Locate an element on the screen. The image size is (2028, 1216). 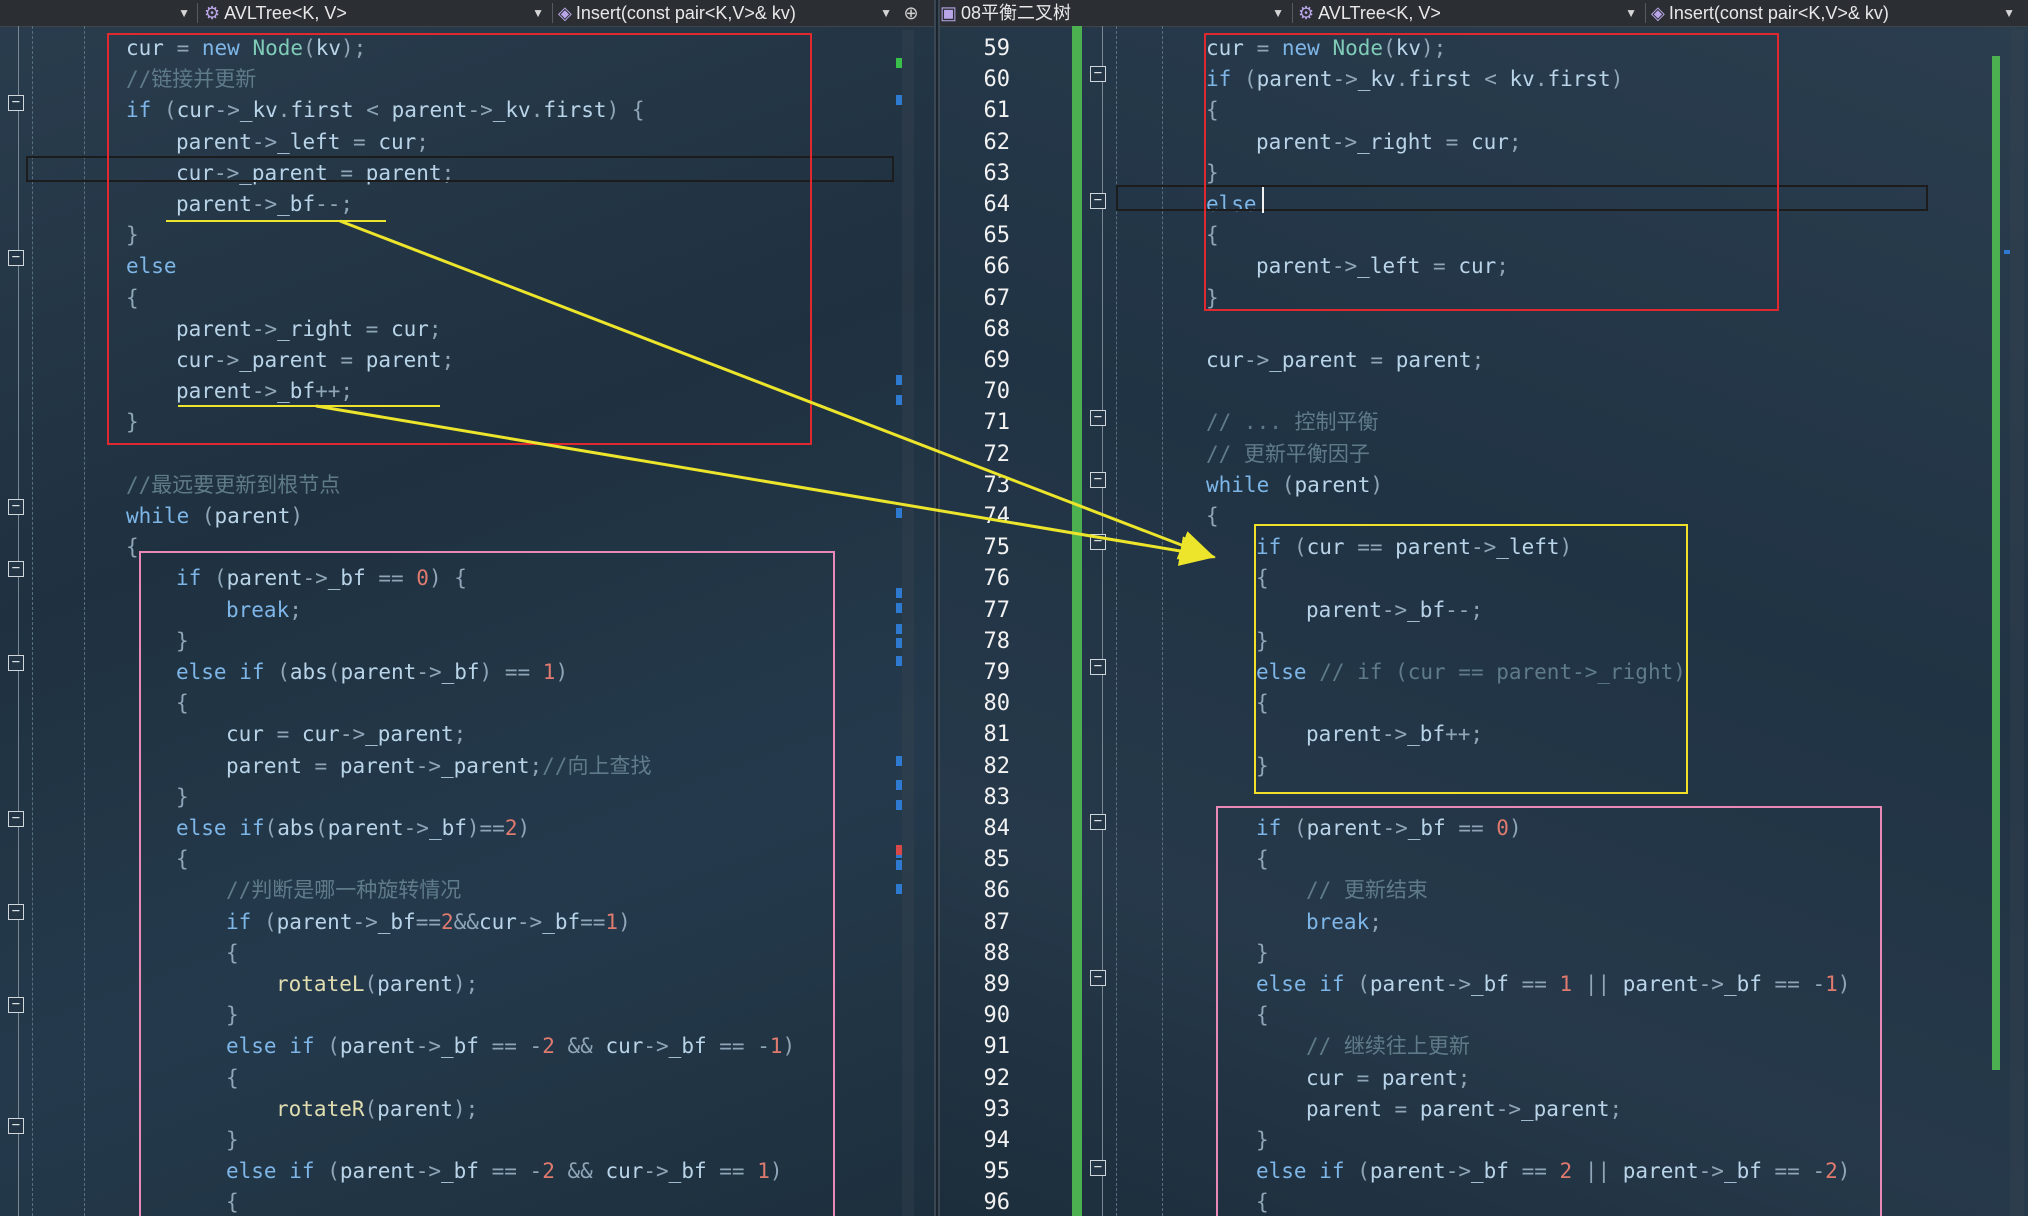
split-pin-icon: ⊕ is located at coordinates (911, 13).